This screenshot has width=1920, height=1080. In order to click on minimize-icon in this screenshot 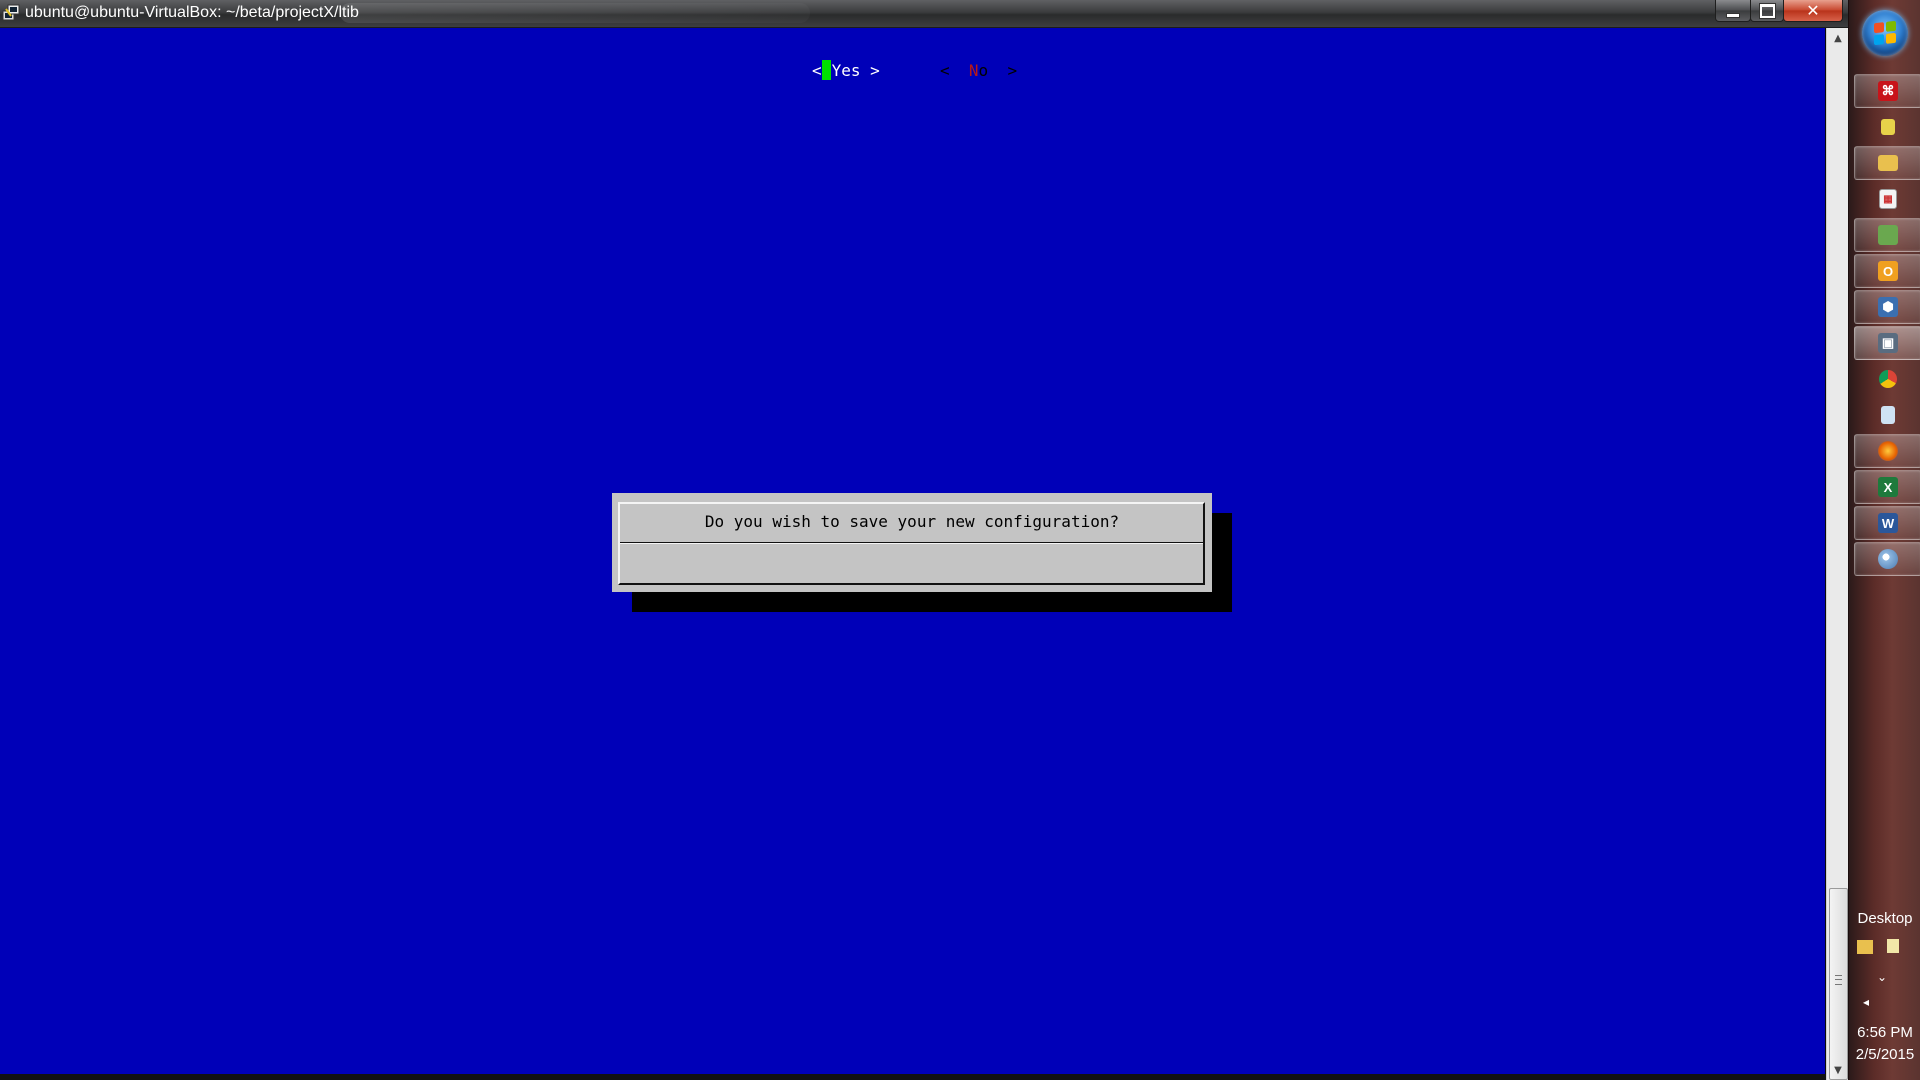, I will do `click(1733, 15)`.